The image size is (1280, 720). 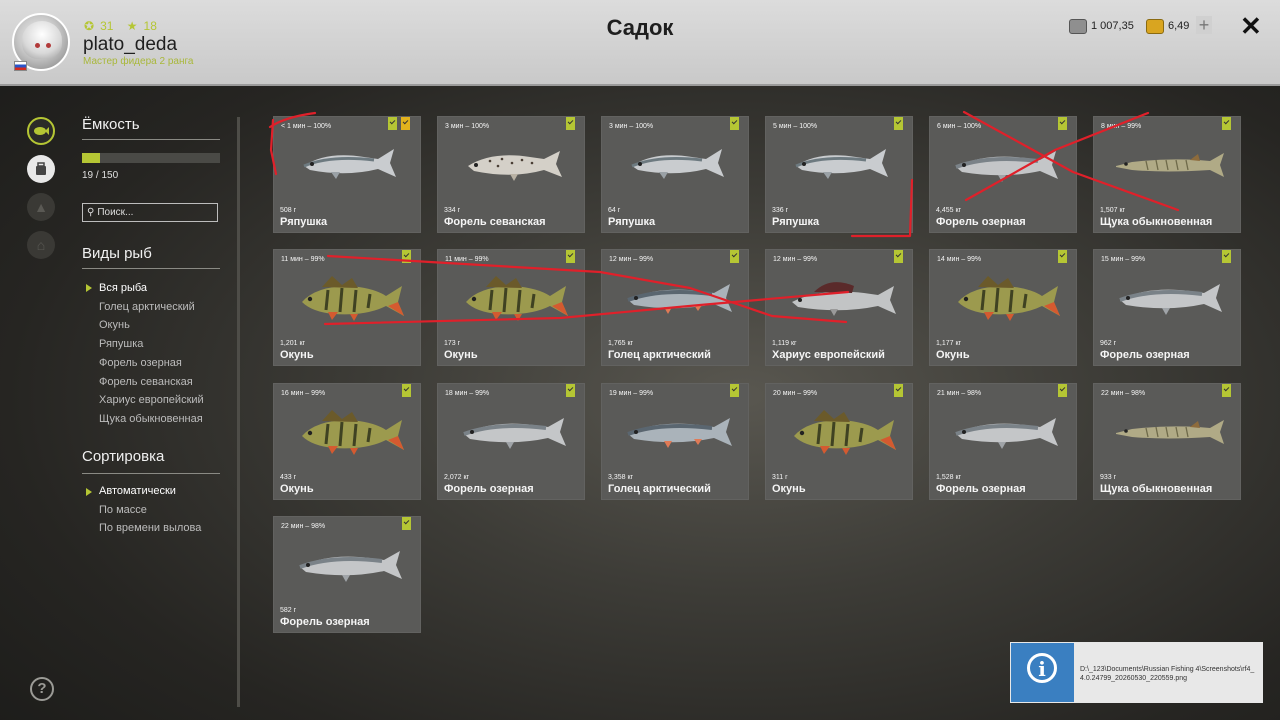 I want to click on catch-time: 14 мин – 99%, so click(x=959, y=259).